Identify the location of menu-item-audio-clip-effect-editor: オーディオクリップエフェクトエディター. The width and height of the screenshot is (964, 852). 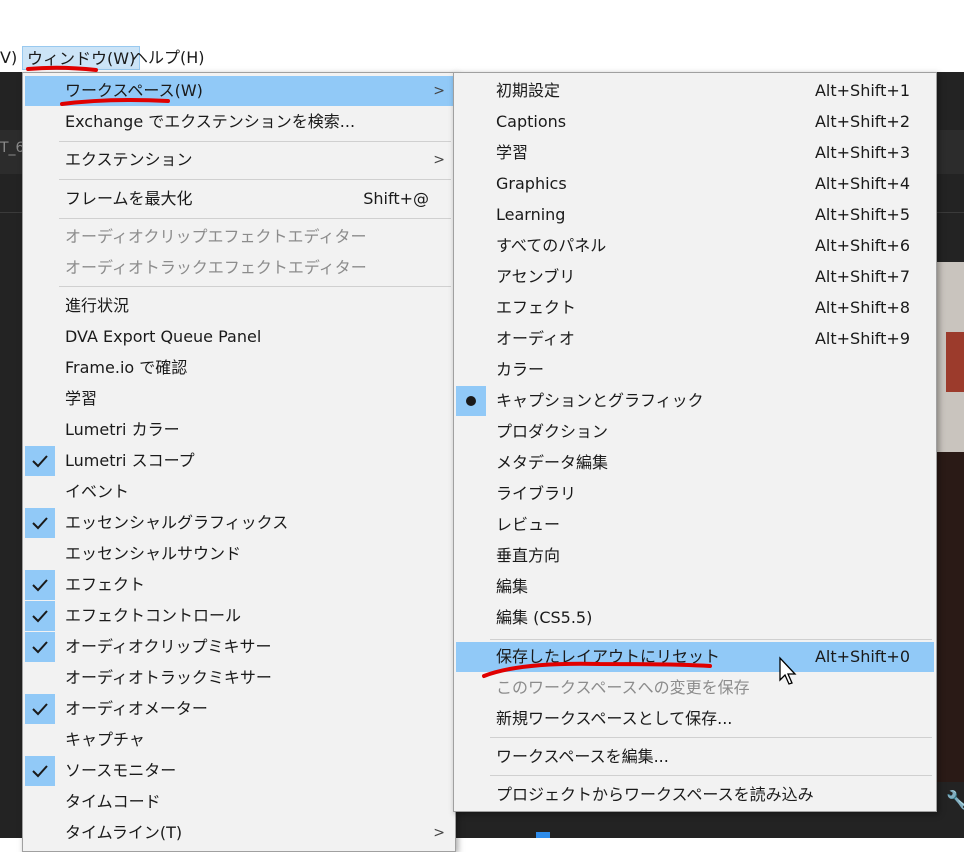
(239, 237).